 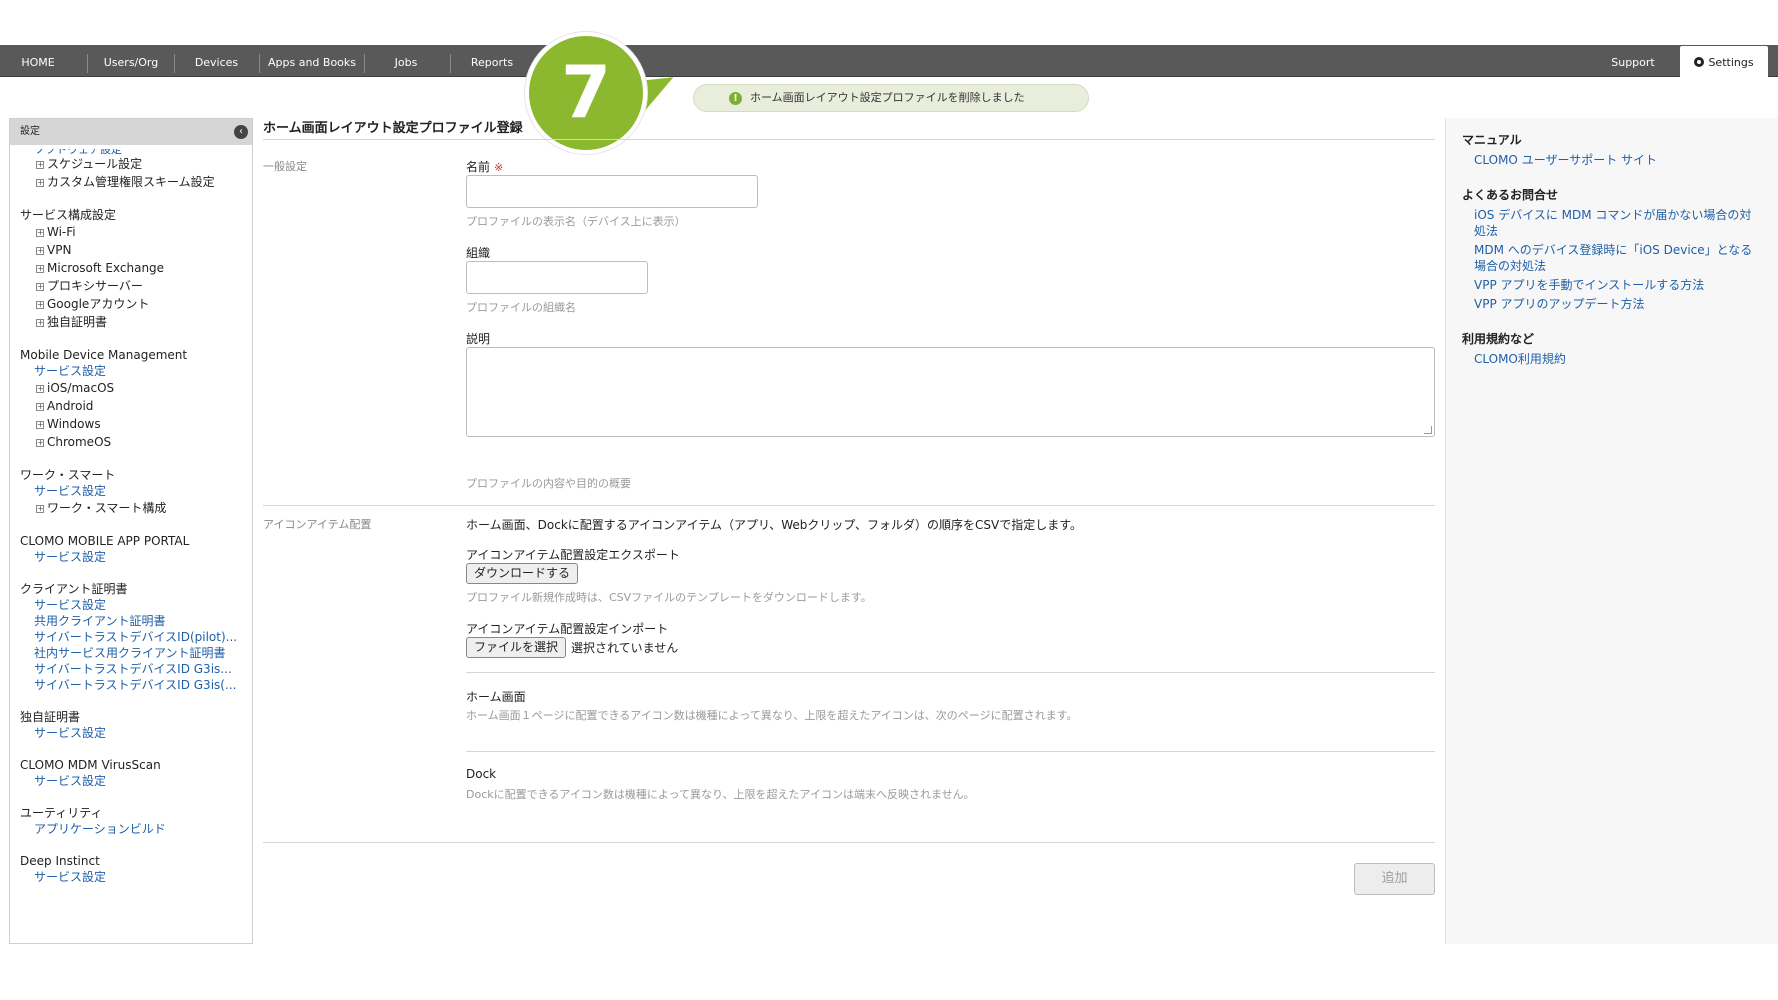 I want to click on name-input, so click(x=612, y=191).